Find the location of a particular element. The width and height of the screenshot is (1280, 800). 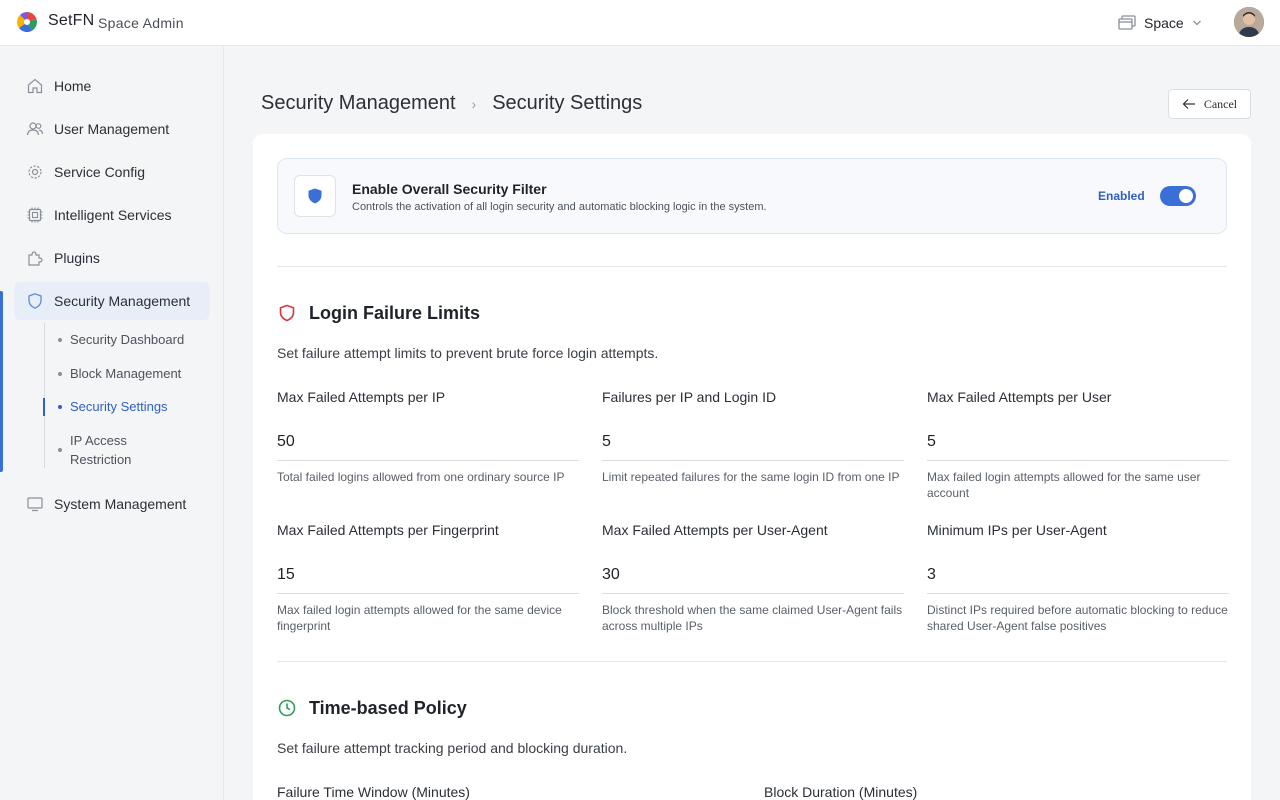

sidebar-item-security-management: Security Management is located at coordinates (112, 301).